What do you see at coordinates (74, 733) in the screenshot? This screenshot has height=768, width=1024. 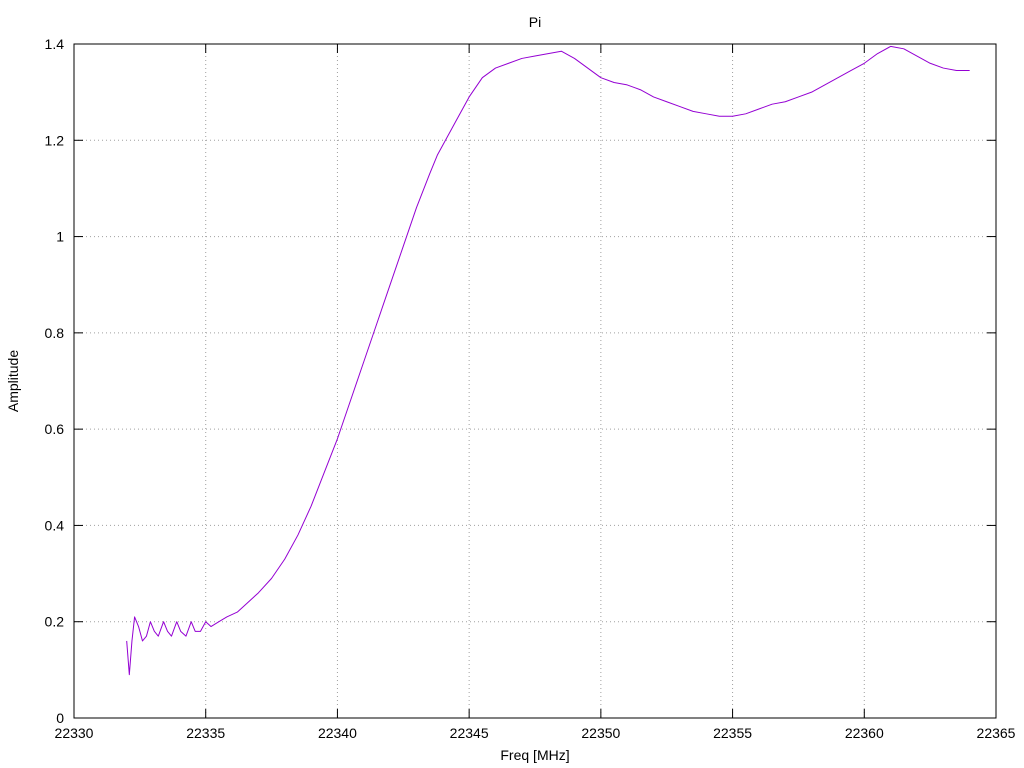 I see `x-tick-label: 22330` at bounding box center [74, 733].